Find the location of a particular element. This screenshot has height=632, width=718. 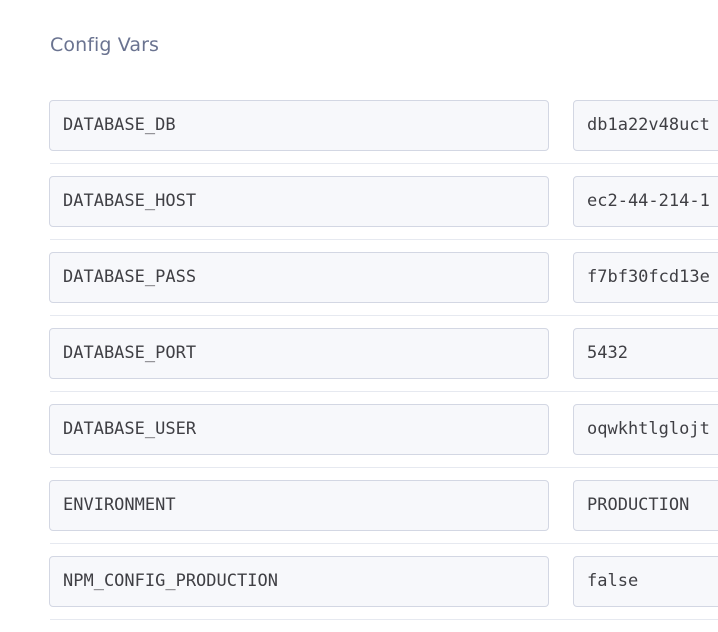

config-var-value-input: f7bf30fcd13e is located at coordinates (645, 277).